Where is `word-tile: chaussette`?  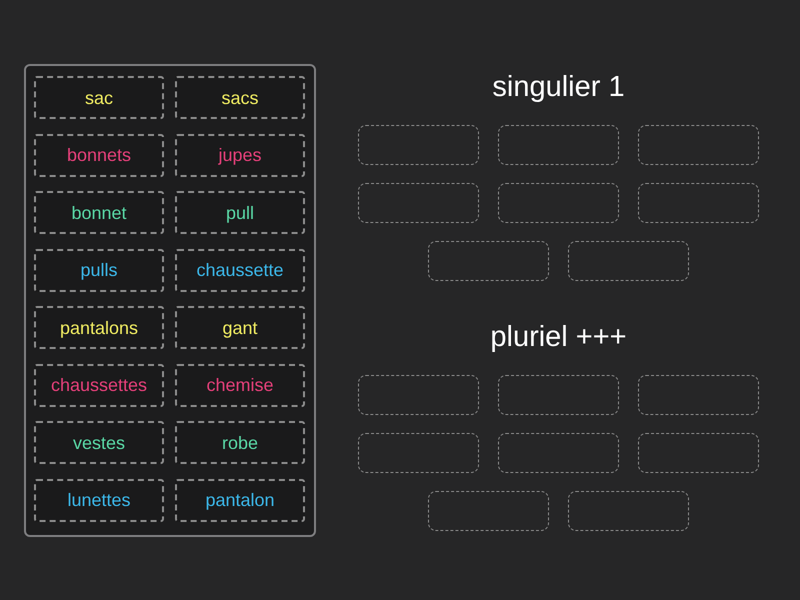 word-tile: chaussette is located at coordinates (240, 270).